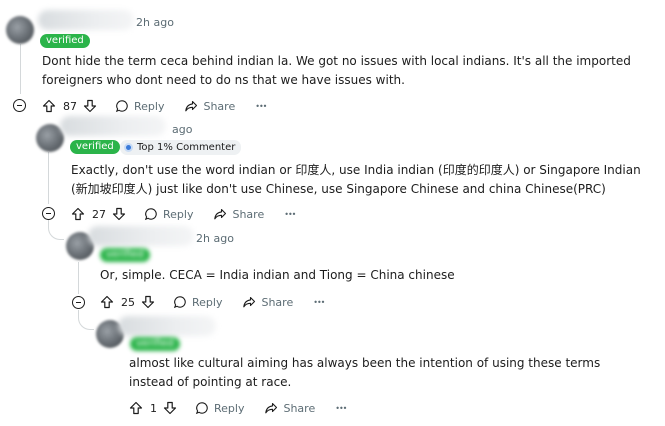 This screenshot has height=426, width=665. Describe the element at coordinates (70, 106) in the screenshot. I see `vote-count: 87` at that location.